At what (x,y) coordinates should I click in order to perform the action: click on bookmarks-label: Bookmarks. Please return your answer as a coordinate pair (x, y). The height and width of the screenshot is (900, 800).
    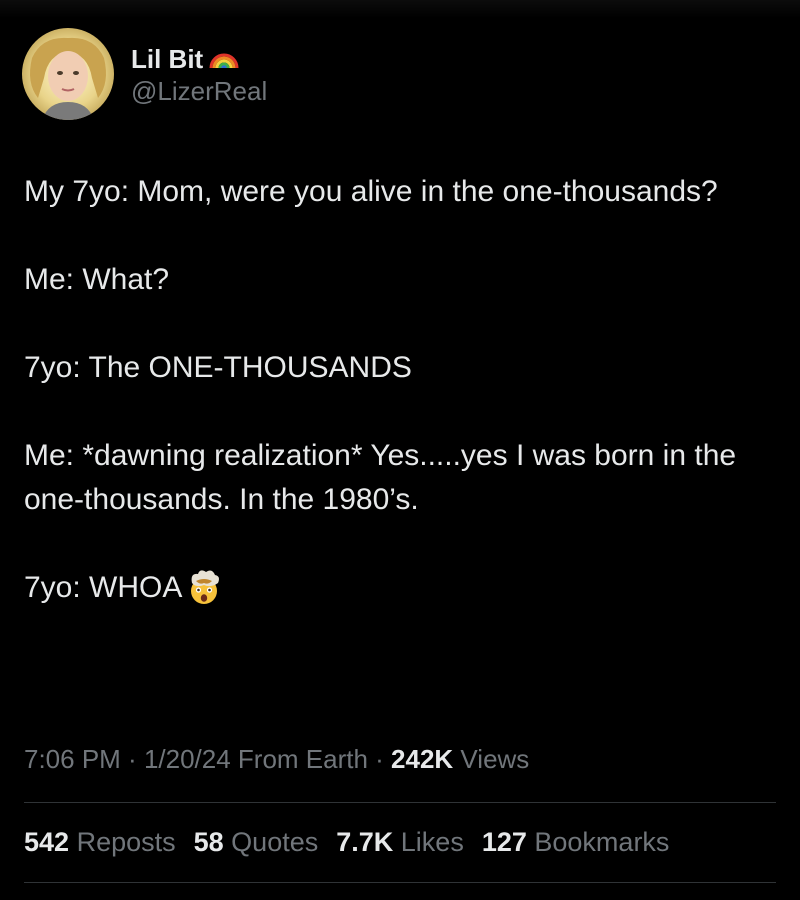
    Looking at the image, I should click on (598, 842).